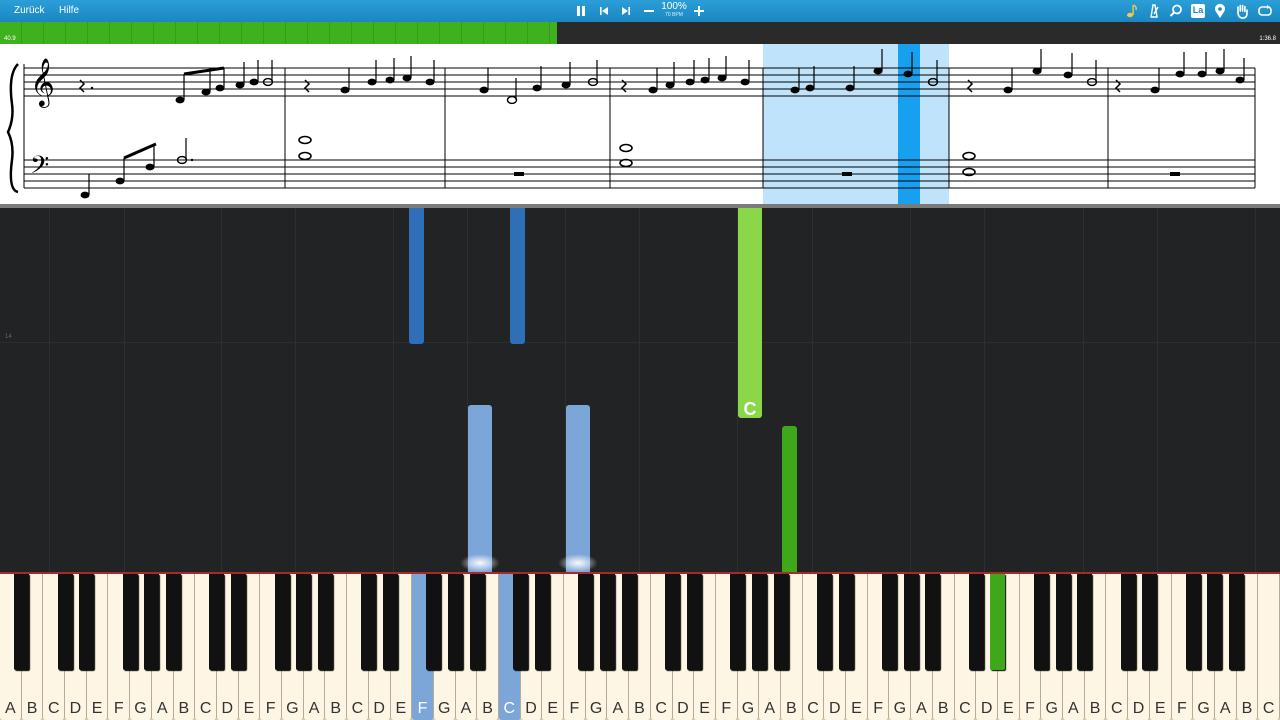  Describe the element at coordinates (674, 6) in the screenshot. I see `speed-percent: 100%` at that location.